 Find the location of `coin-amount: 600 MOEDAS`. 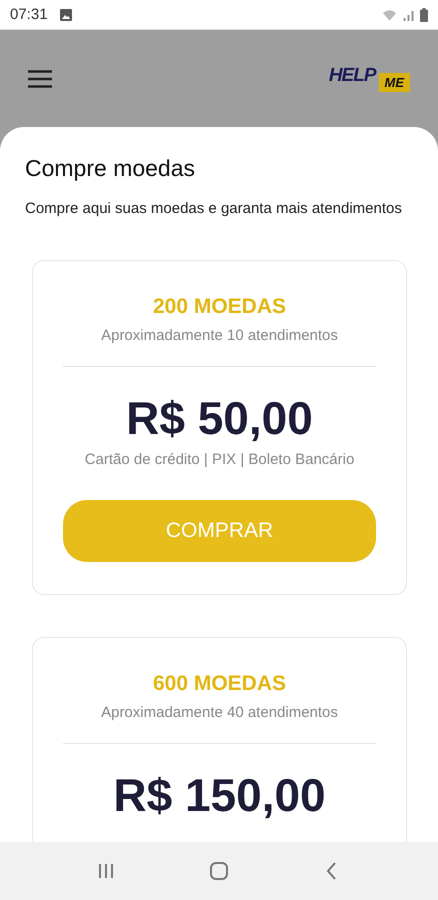

coin-amount: 600 MOEDAS is located at coordinates (219, 684).